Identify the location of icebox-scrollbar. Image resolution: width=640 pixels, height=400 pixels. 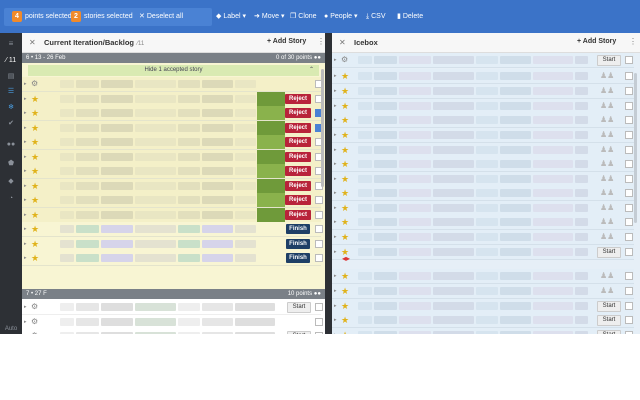
(635, 148).